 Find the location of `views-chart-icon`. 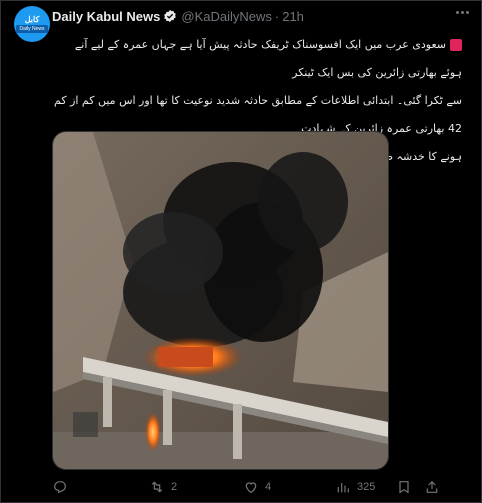

views-chart-icon is located at coordinates (343, 488).